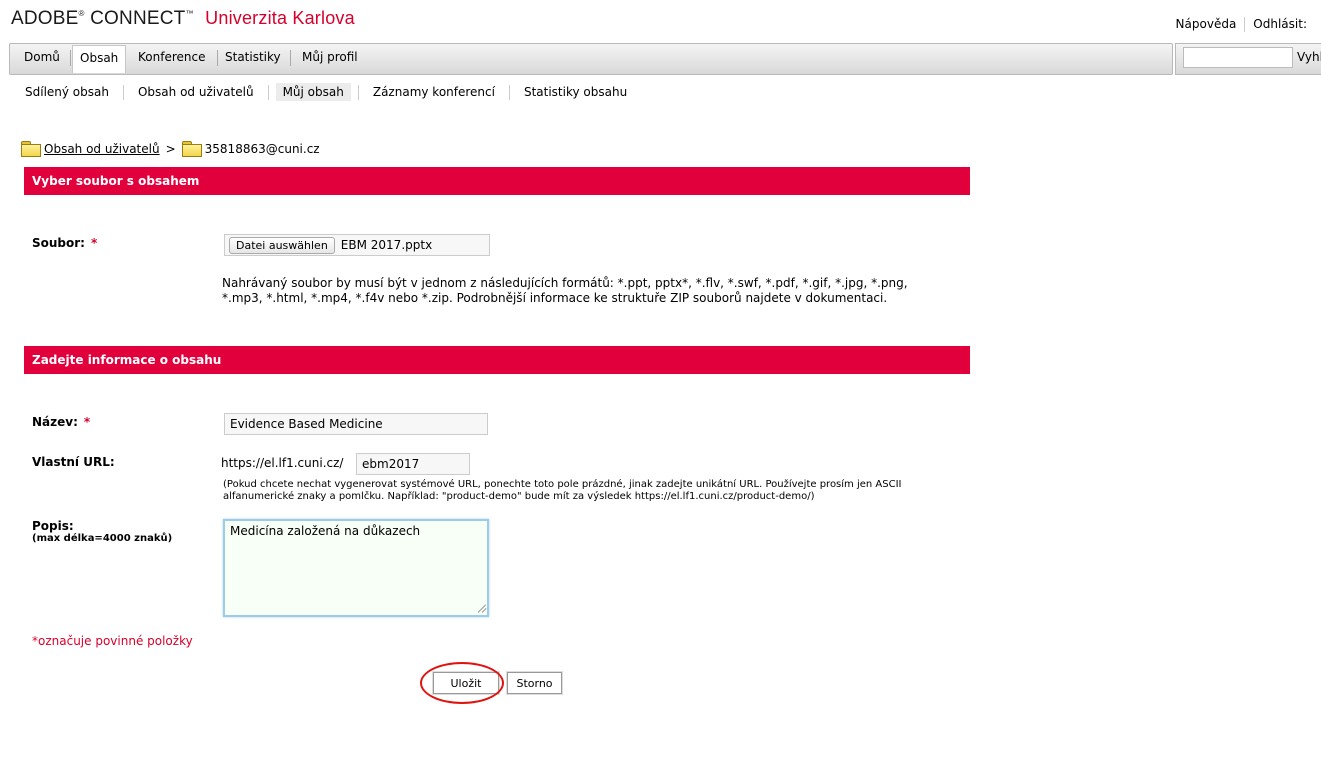  What do you see at coordinates (53, 526) in the screenshot?
I see `description-label: Popis:` at bounding box center [53, 526].